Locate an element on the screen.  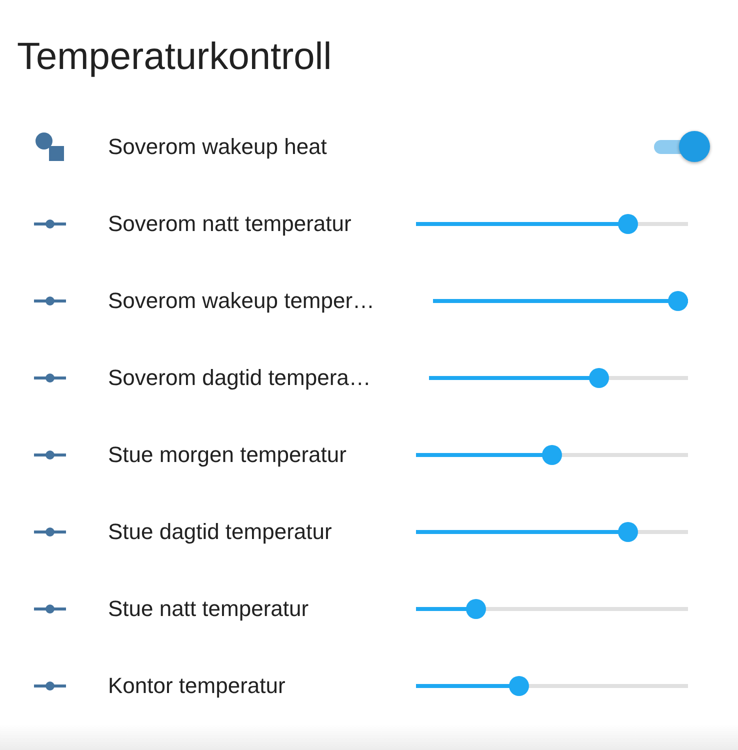
toggle-switch is located at coordinates (683, 147).